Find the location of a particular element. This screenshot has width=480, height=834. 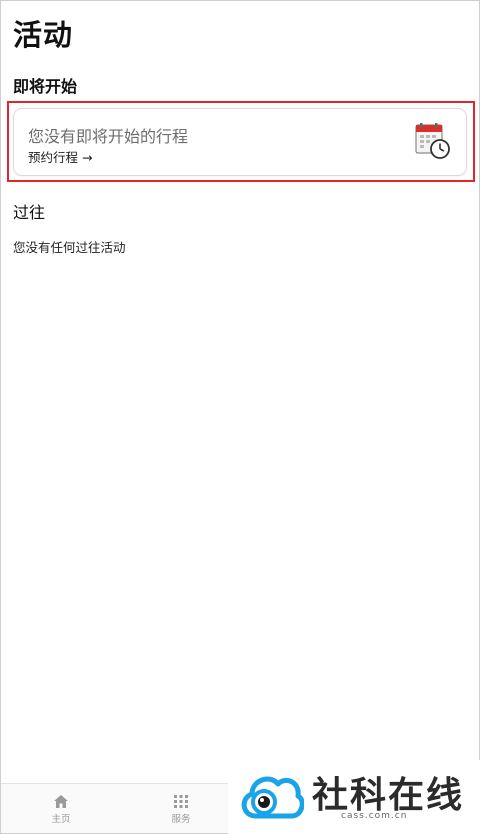

watermark: 社科在线 cass.com.cn is located at coordinates (354, 797).